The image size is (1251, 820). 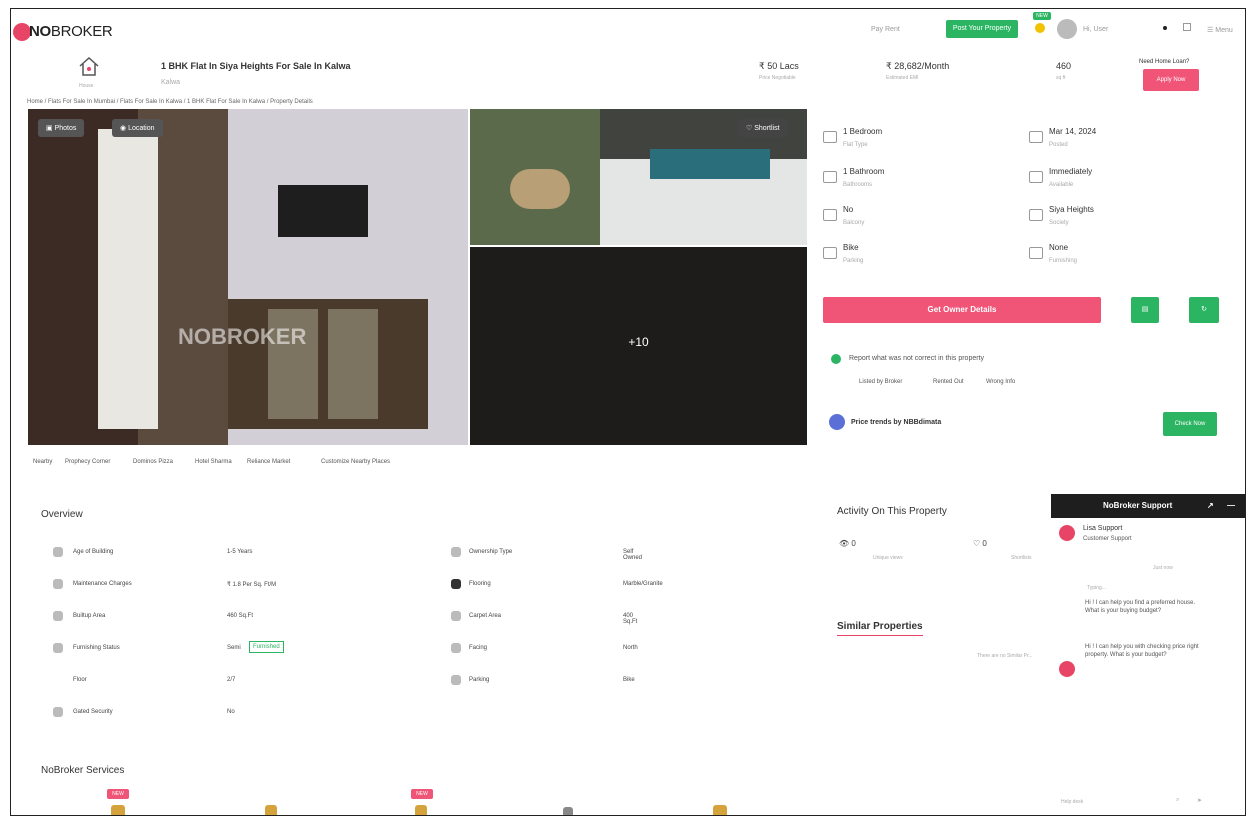 I want to click on security-icon, so click(x=58, y=712).